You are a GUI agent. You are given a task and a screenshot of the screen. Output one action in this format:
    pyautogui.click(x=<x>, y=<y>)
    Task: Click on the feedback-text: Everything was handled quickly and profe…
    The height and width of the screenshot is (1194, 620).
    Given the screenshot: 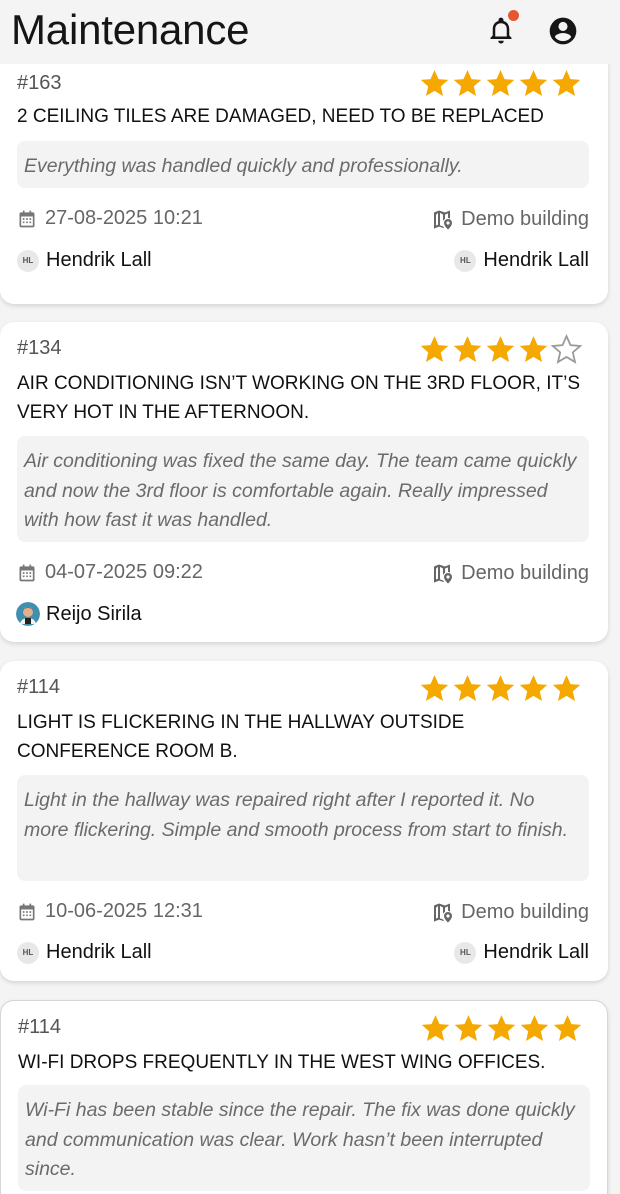 What is the action you would take?
    pyautogui.click(x=303, y=164)
    